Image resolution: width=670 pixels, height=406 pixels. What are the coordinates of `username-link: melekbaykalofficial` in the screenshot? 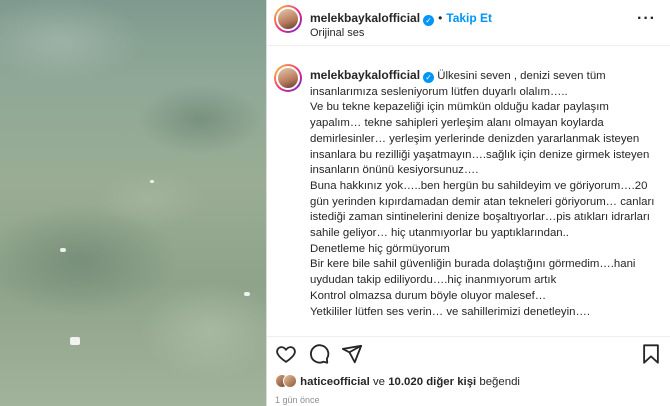 It's located at (365, 18).